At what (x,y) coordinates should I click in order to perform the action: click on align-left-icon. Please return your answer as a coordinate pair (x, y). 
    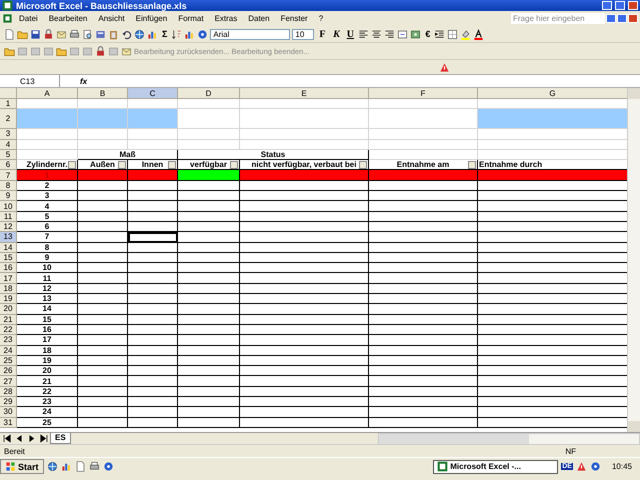
    Looking at the image, I should click on (364, 34).